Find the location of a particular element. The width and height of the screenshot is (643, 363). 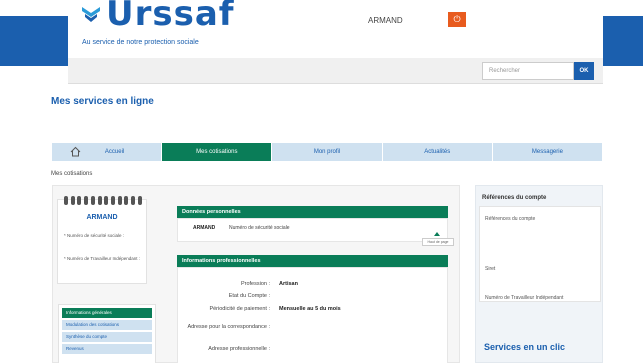

username: ARMAND is located at coordinates (385, 20).